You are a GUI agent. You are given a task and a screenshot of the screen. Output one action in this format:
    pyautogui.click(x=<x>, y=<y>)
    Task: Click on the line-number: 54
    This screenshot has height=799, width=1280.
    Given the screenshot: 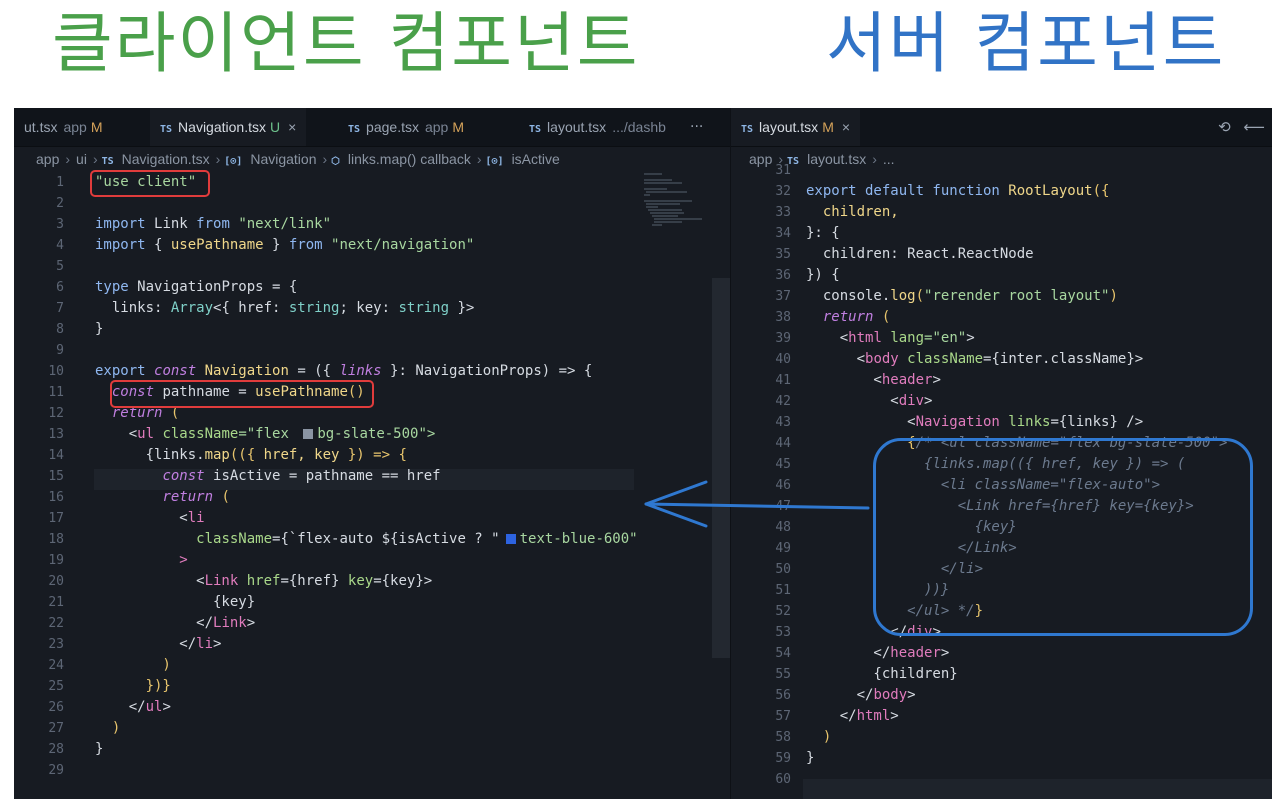 What is the action you would take?
    pyautogui.click(x=769, y=653)
    